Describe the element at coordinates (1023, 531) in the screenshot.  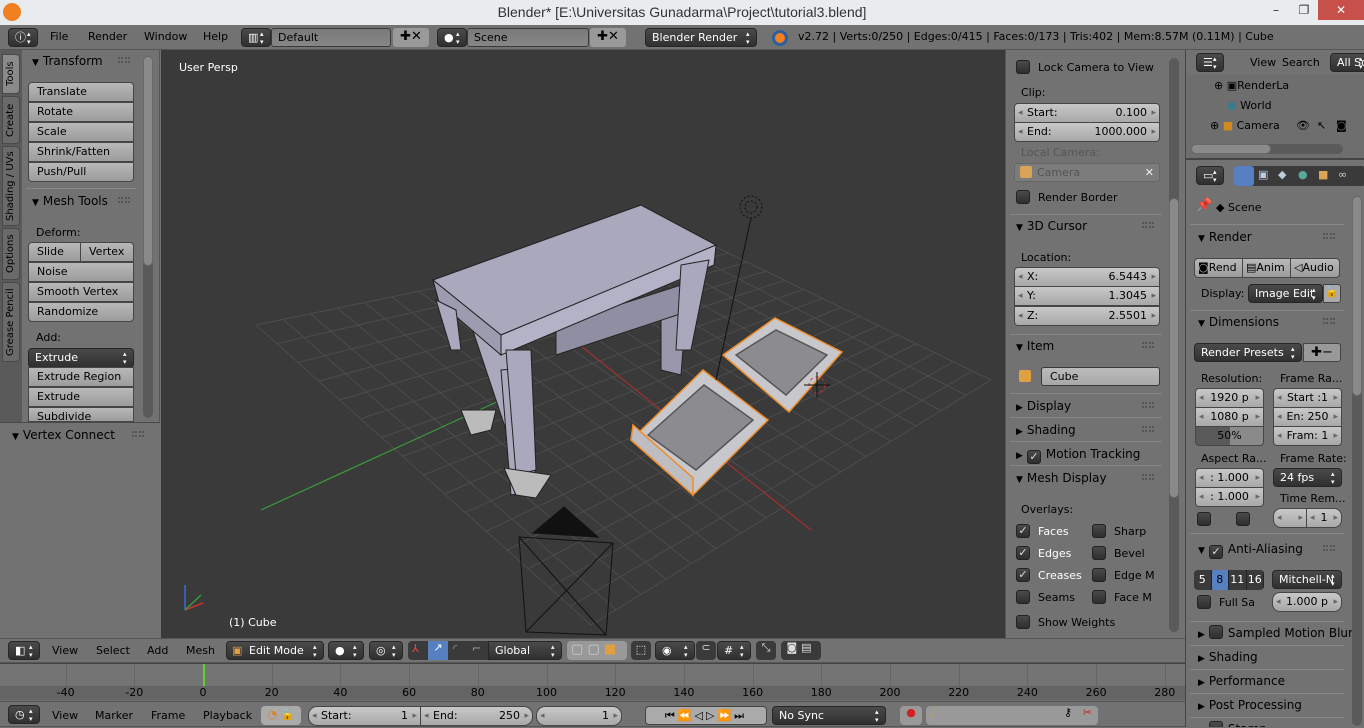
I see `overlay-faces-checkbox: ✓` at that location.